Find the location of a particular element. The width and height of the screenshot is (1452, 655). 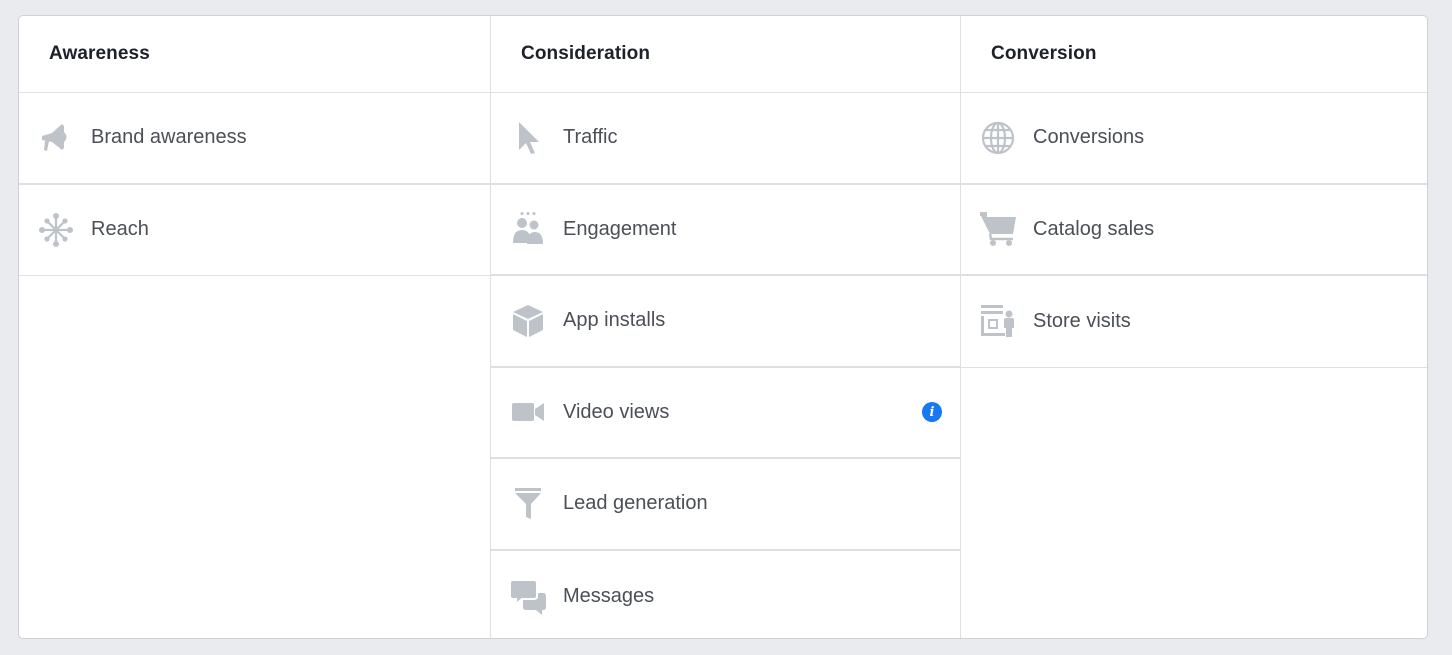

people-icon is located at coordinates (528, 229).